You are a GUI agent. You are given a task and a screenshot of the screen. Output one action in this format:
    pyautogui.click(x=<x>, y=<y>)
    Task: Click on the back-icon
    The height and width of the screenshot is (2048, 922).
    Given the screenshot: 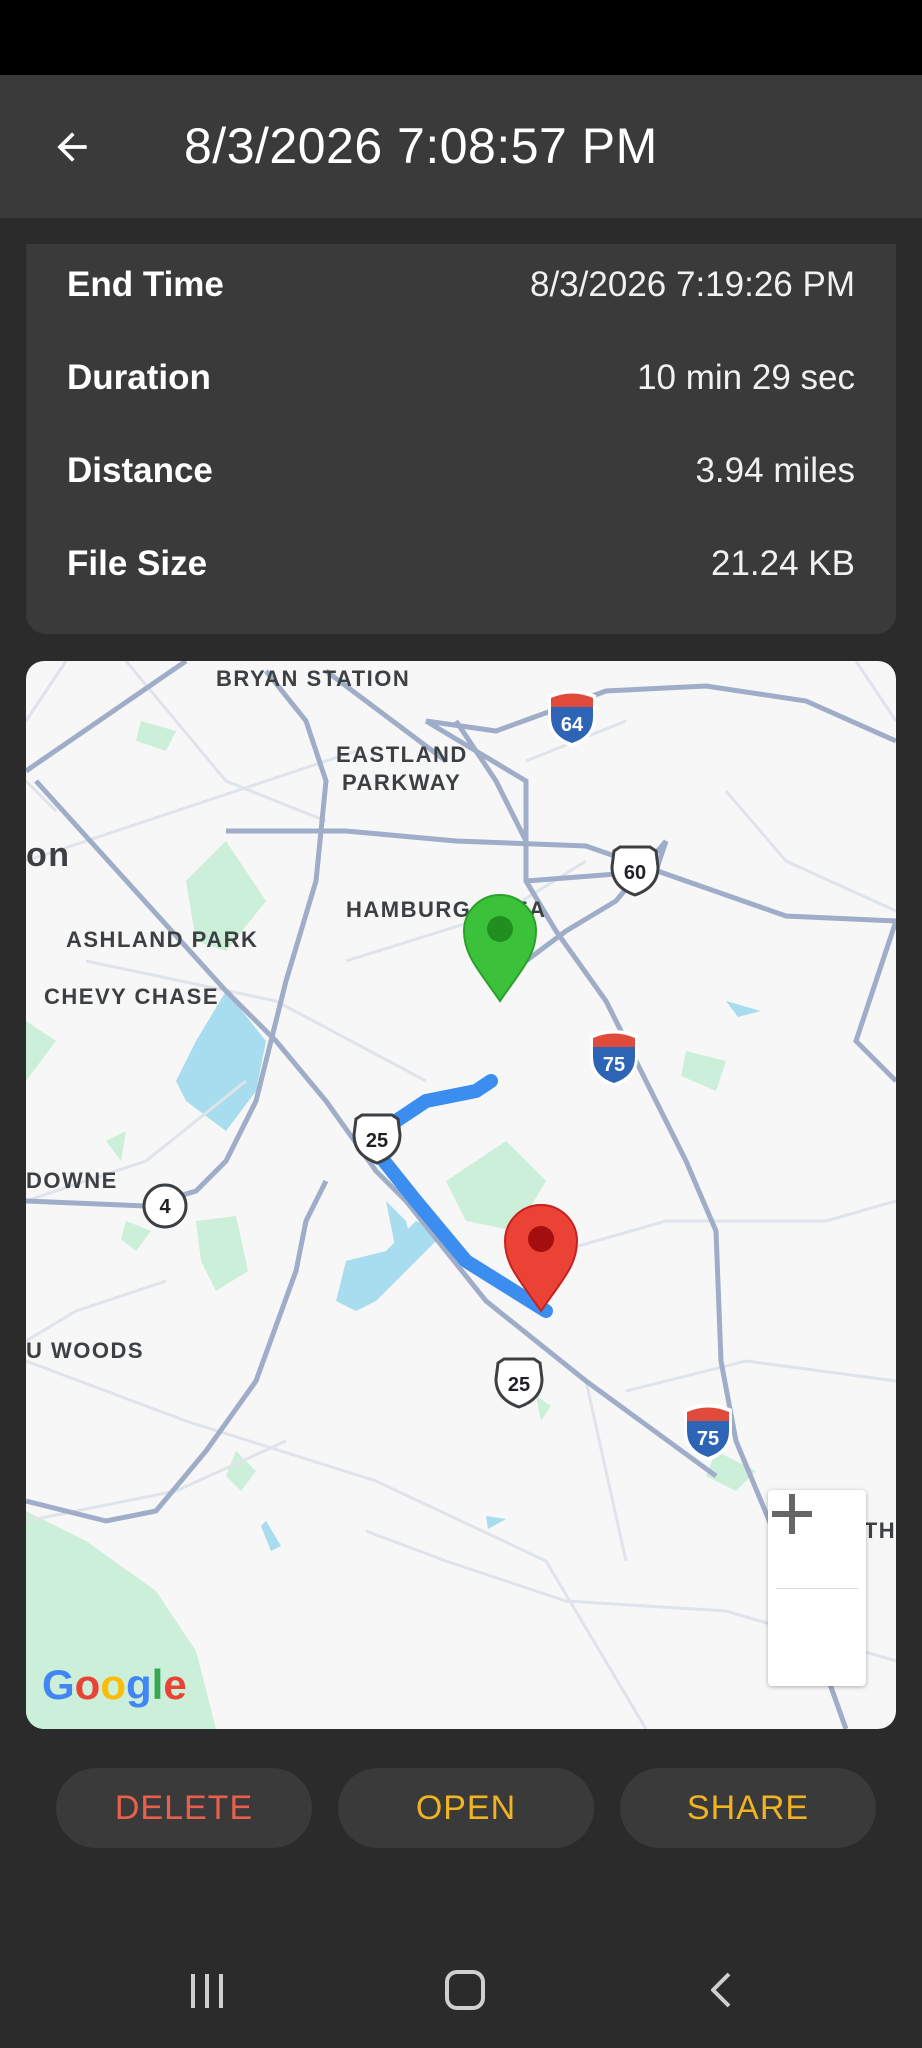 What is the action you would take?
    pyautogui.click(x=721, y=1990)
    